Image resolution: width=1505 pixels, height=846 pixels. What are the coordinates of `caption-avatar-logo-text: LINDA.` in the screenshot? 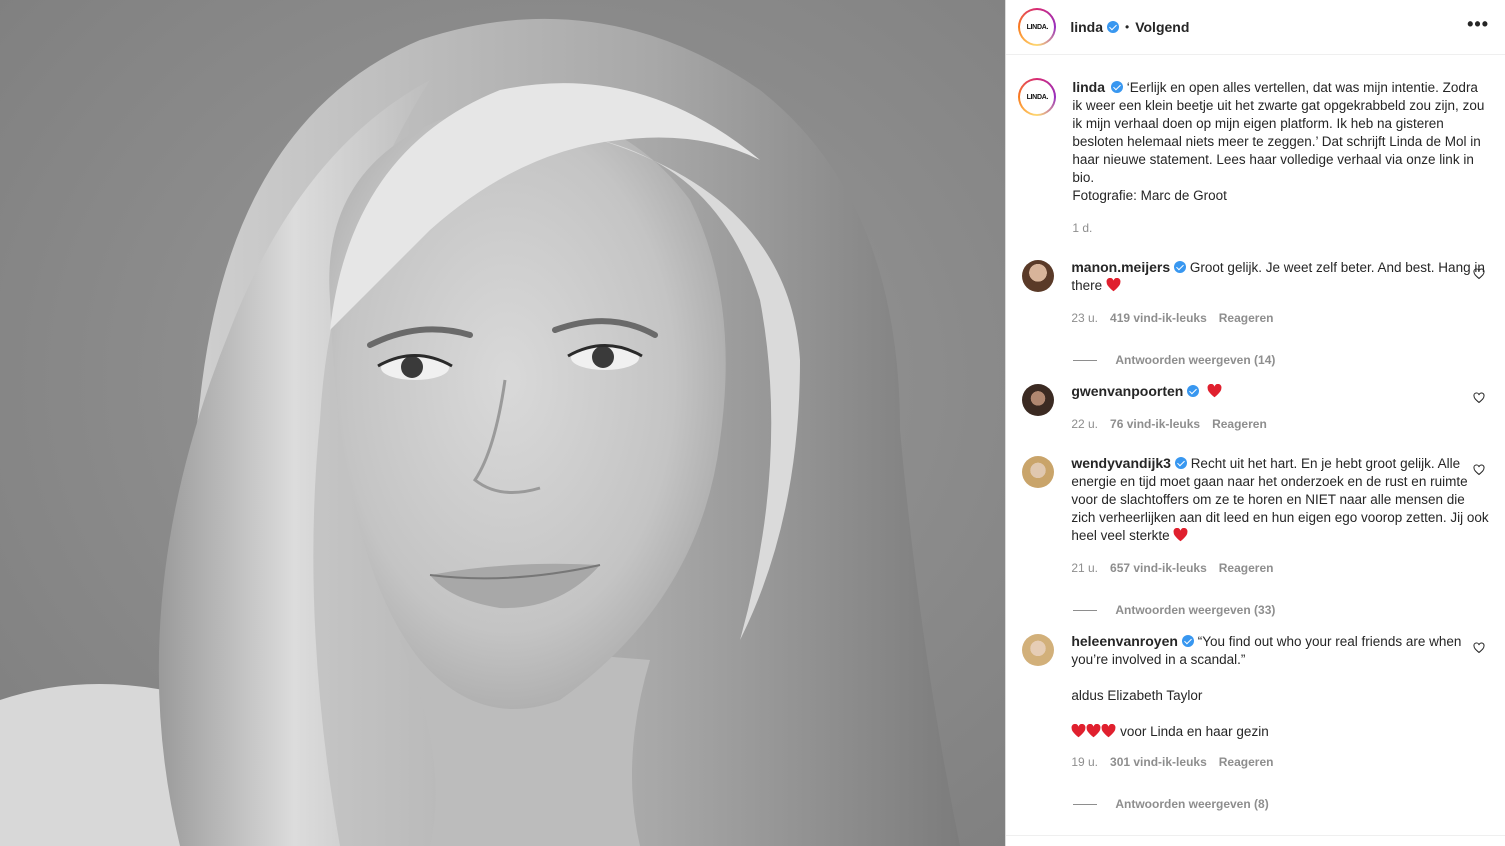 It's located at (1037, 97).